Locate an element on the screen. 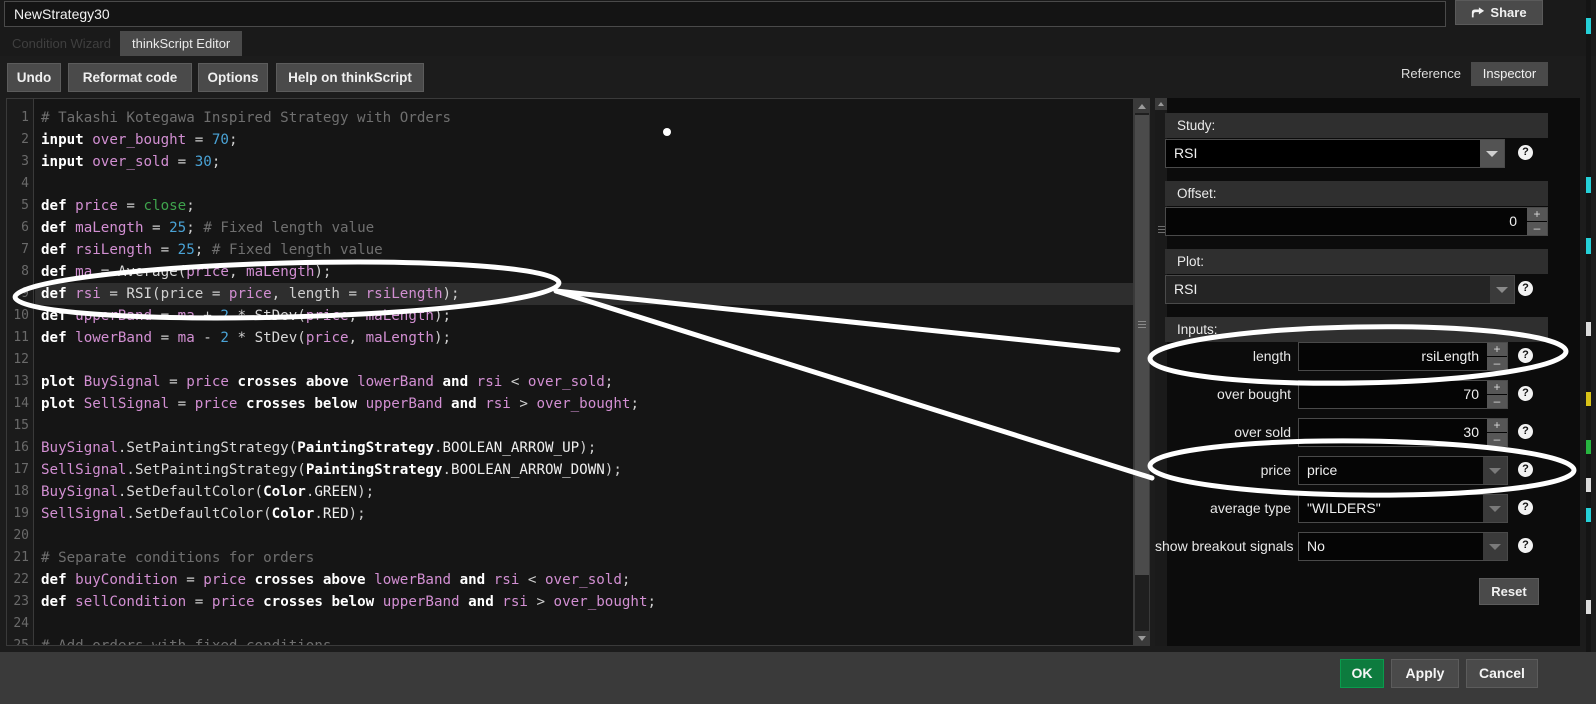 The width and height of the screenshot is (1596, 704). code-line: # Add orders with fixed conditions is located at coordinates (186, 640).